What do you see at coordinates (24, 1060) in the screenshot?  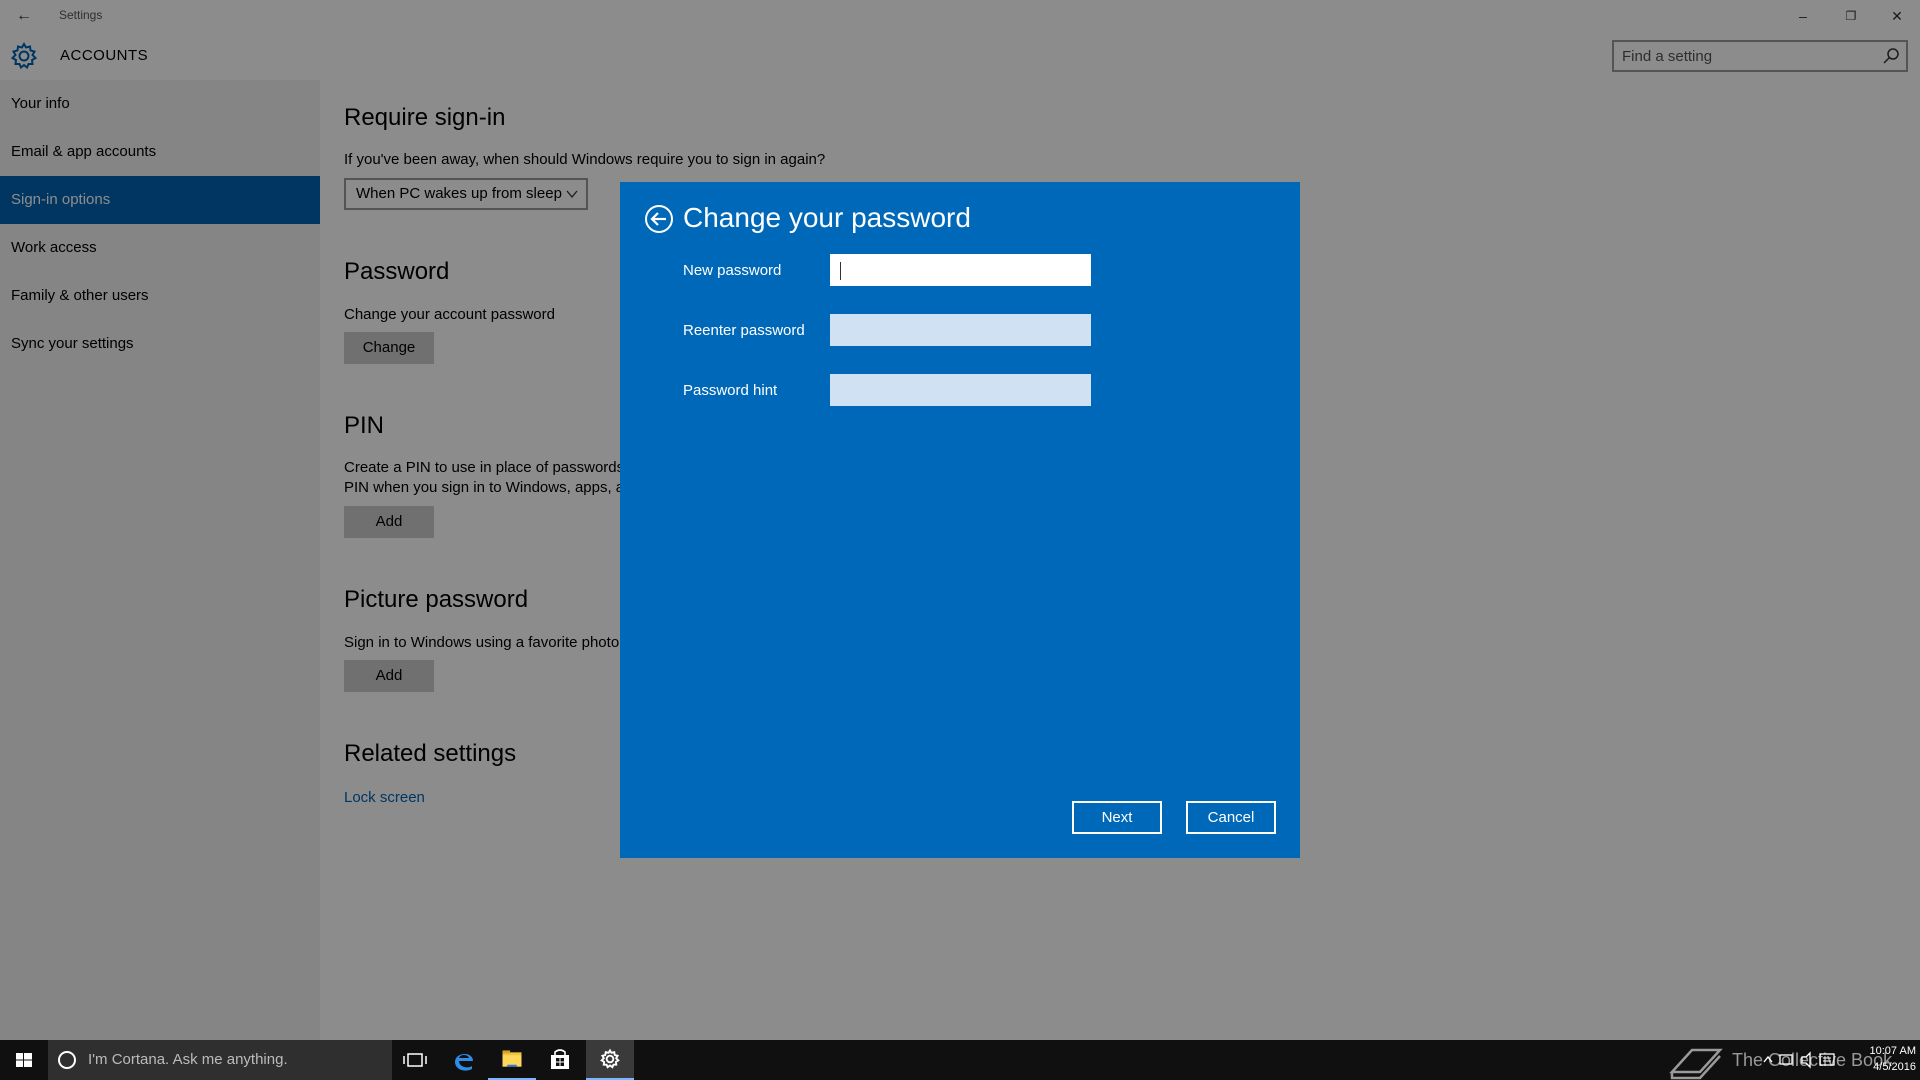 I see `windows-logo-icon` at bounding box center [24, 1060].